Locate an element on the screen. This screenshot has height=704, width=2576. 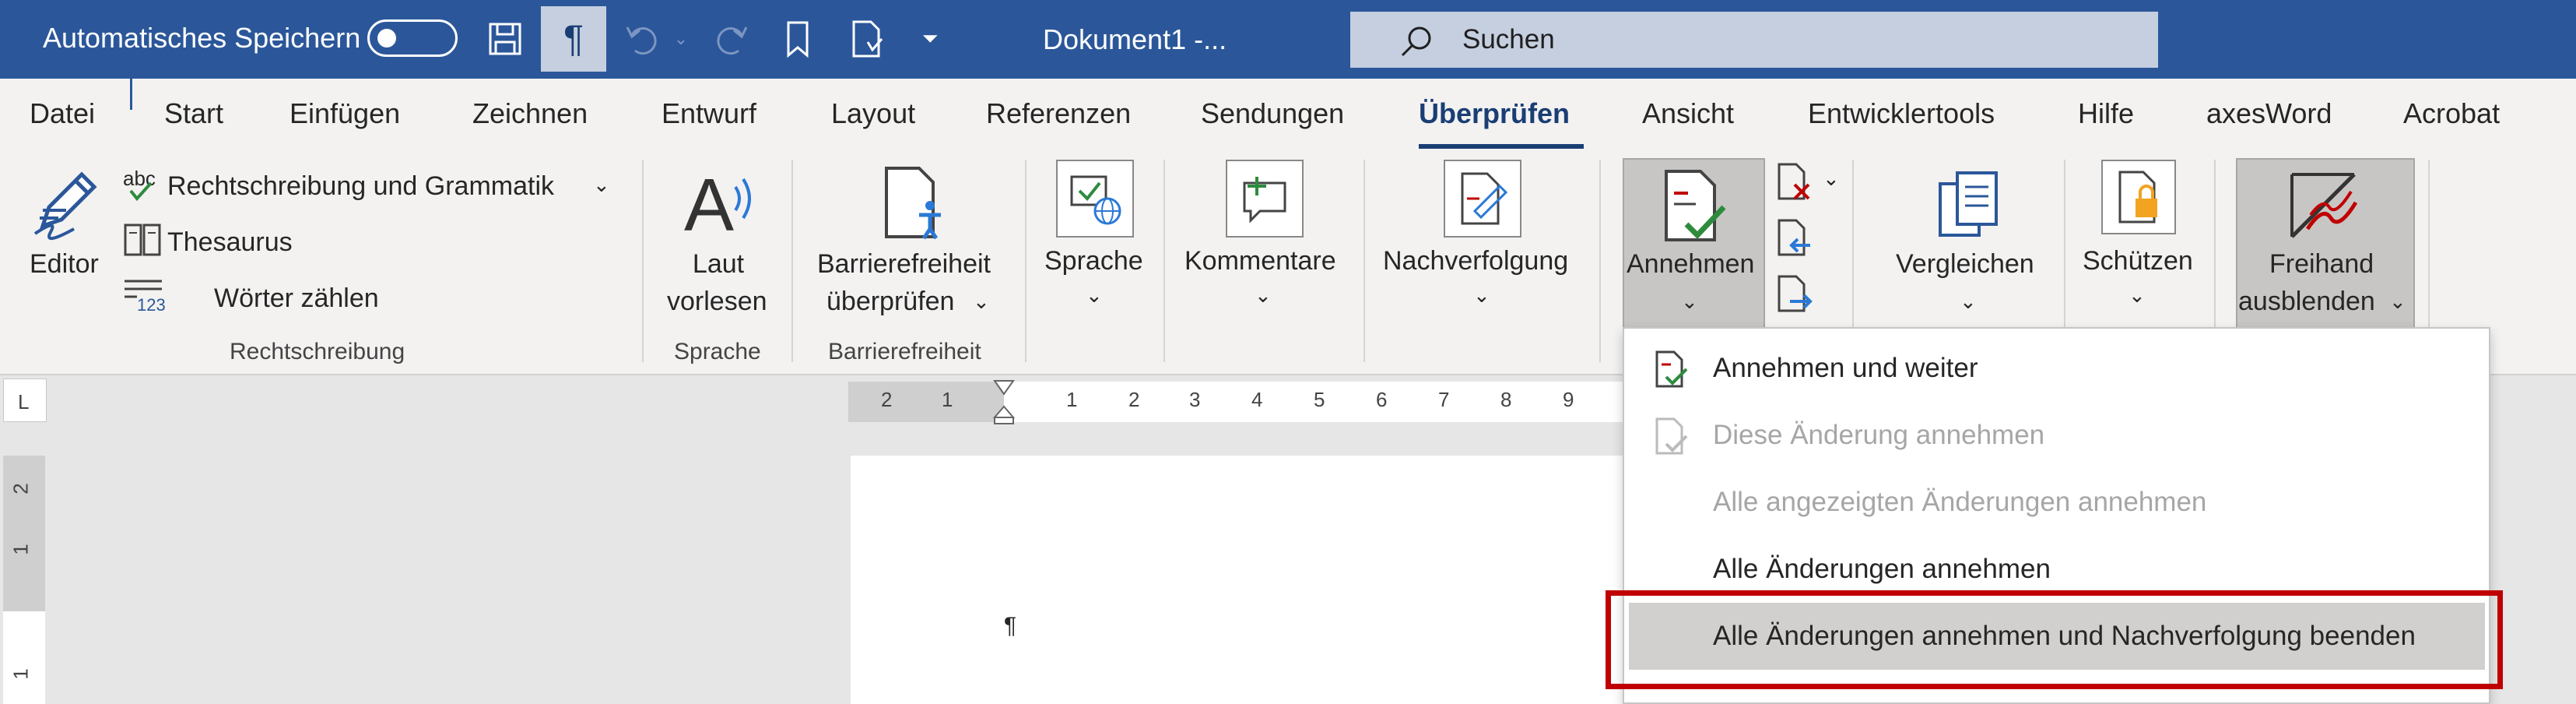
tab-selector: L is located at coordinates (25, 400).